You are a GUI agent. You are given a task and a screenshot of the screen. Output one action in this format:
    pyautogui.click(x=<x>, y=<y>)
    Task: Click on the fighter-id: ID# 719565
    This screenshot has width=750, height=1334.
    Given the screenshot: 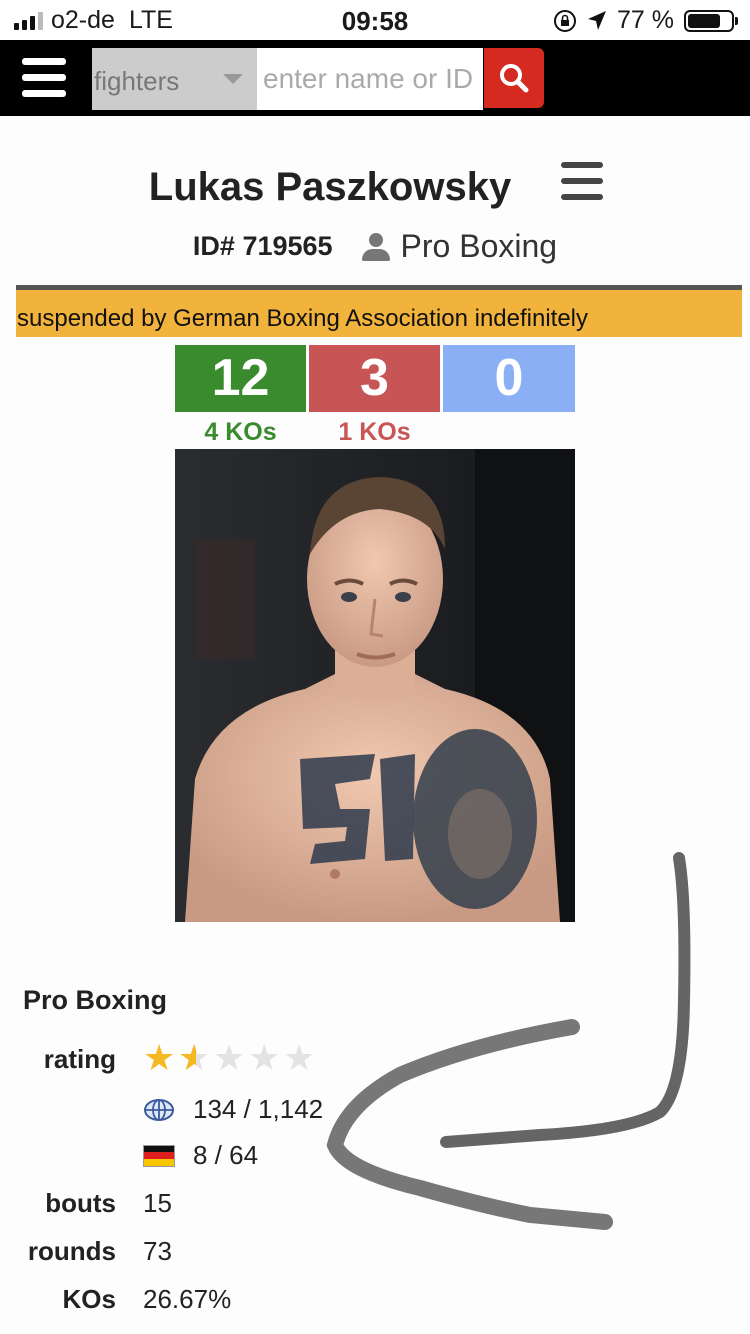 What is the action you would take?
    pyautogui.click(x=262, y=246)
    